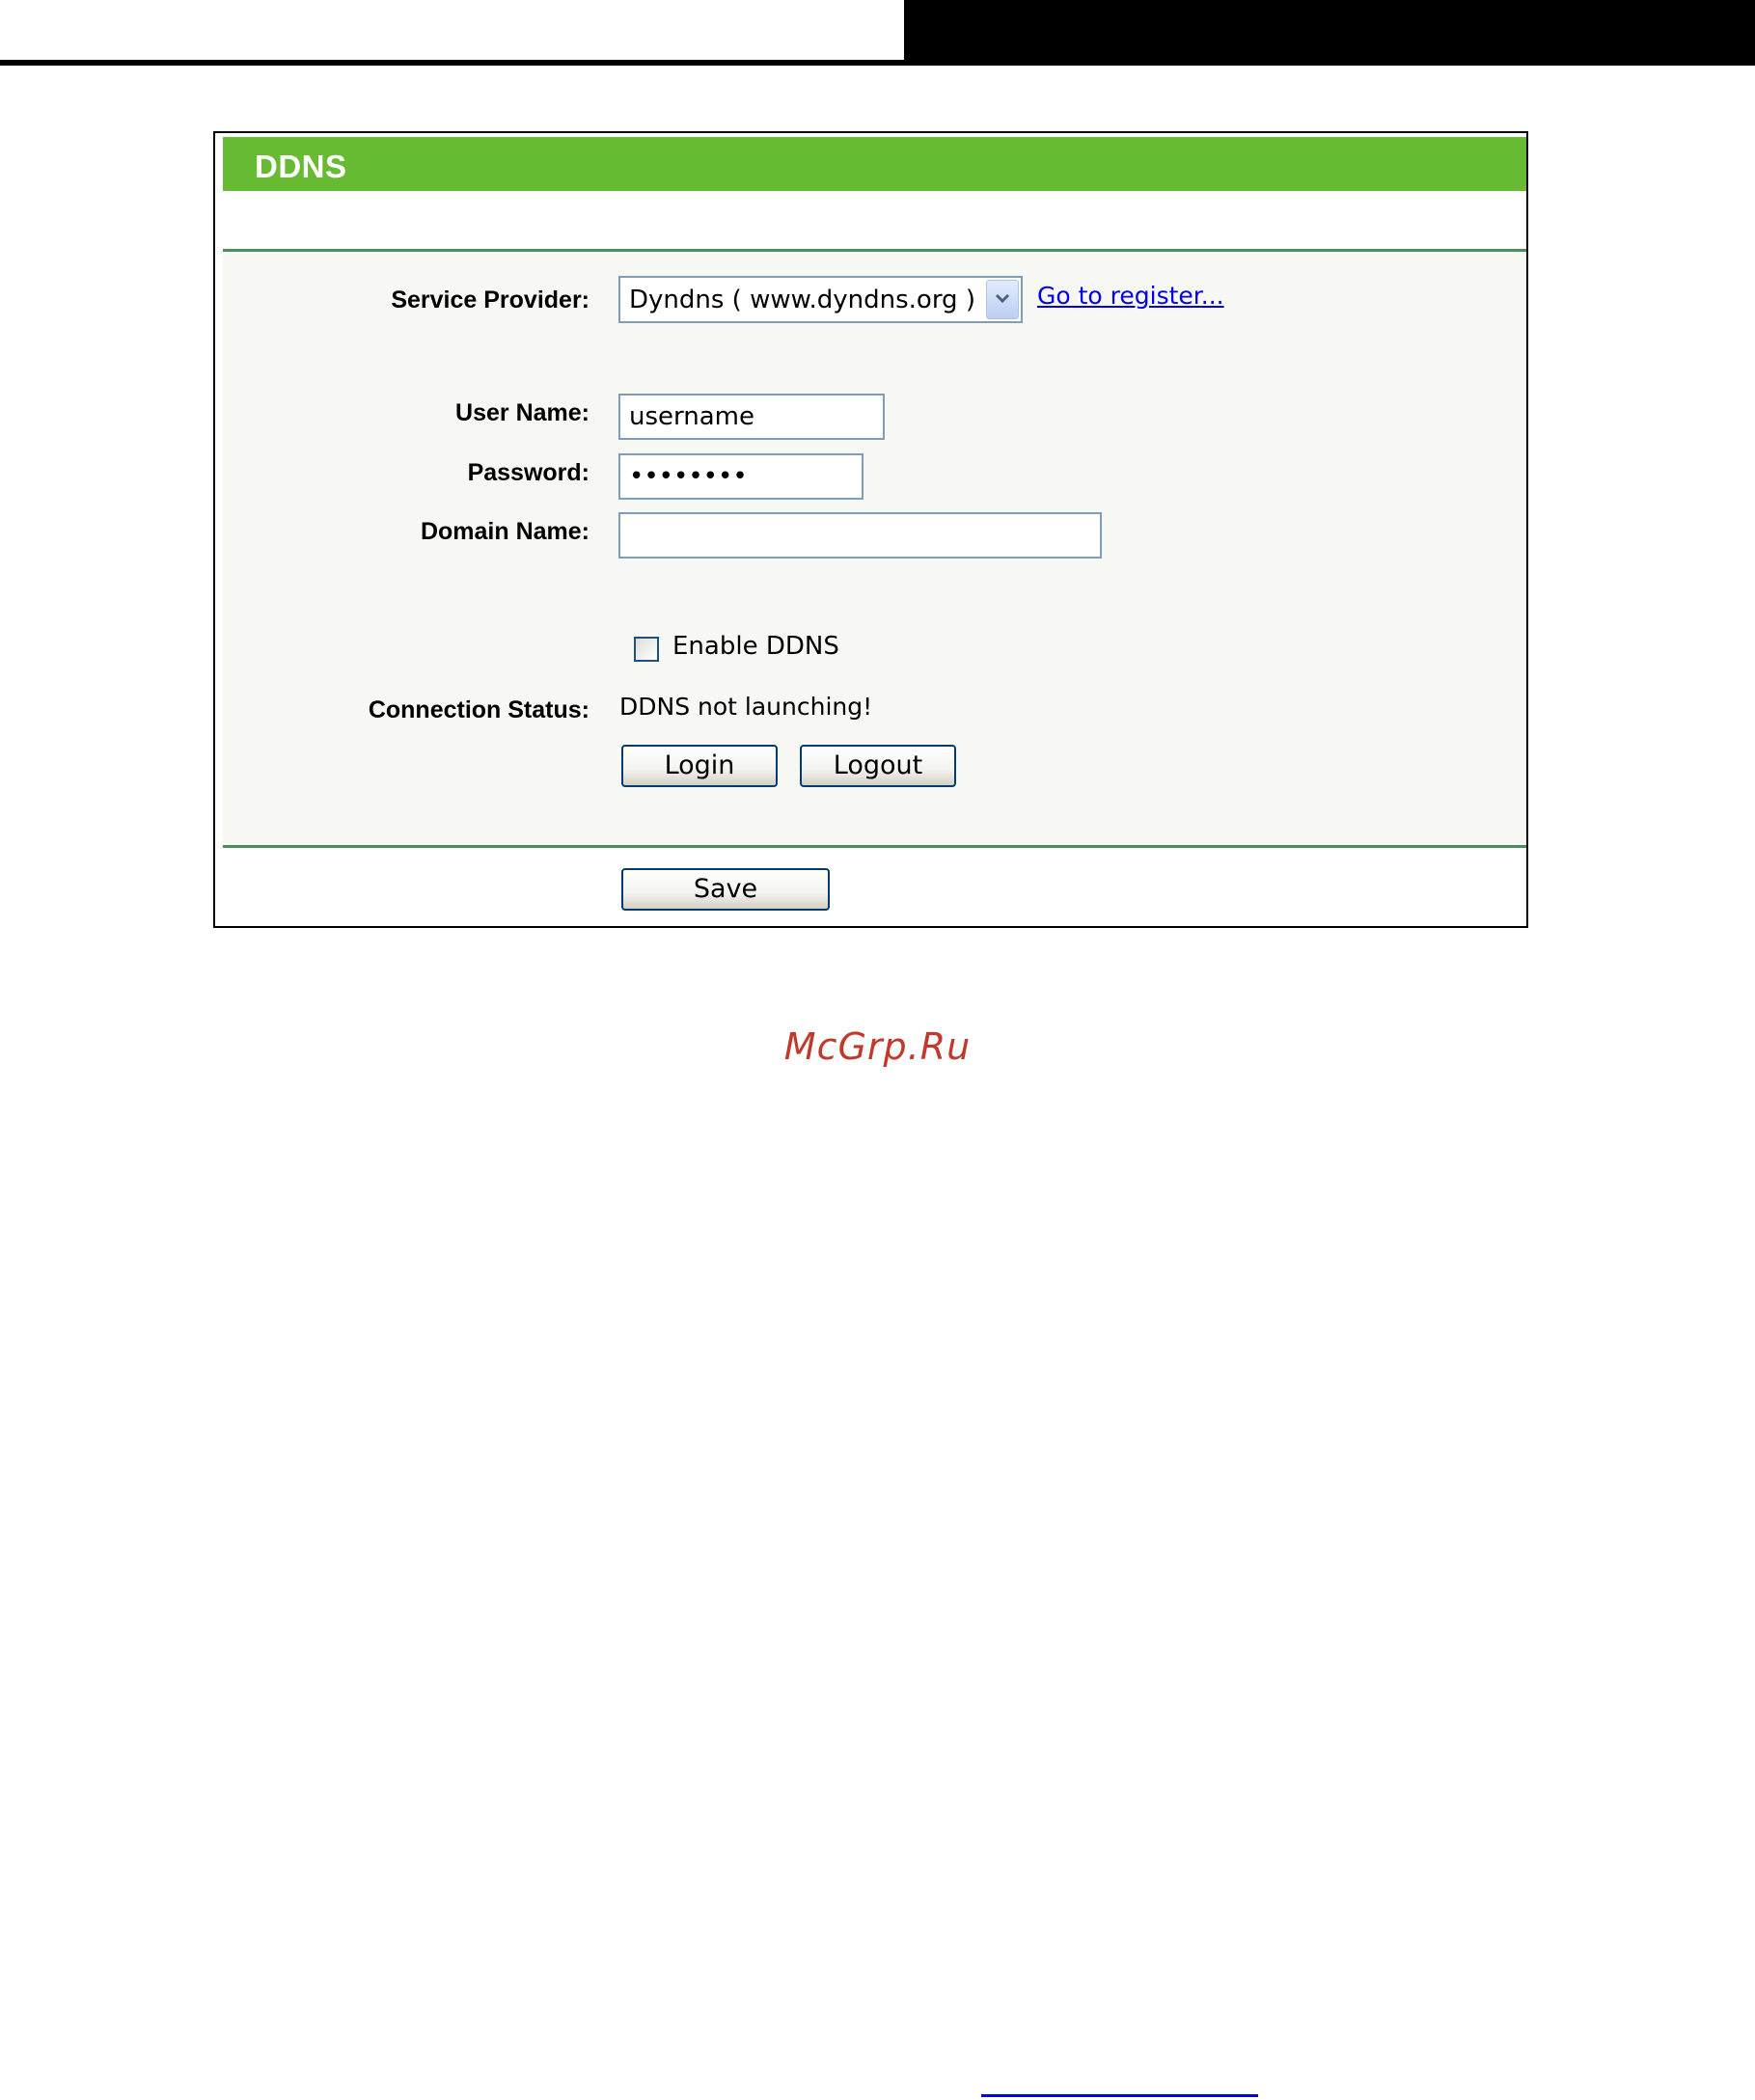 The height and width of the screenshot is (2100, 1755). I want to click on top-divider, so click(874, 250).